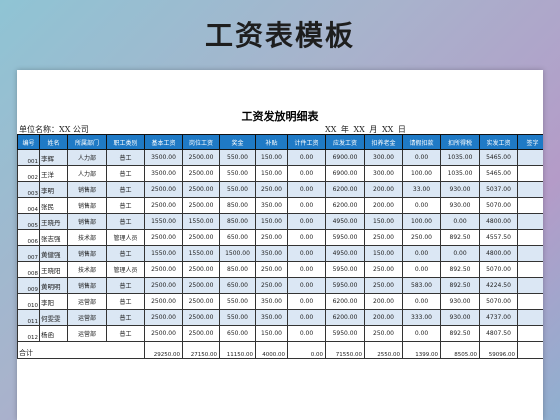 This screenshot has height=420, width=560. Describe the element at coordinates (306, 350) in the screenshot. I see `total-piece: 0.00` at that location.